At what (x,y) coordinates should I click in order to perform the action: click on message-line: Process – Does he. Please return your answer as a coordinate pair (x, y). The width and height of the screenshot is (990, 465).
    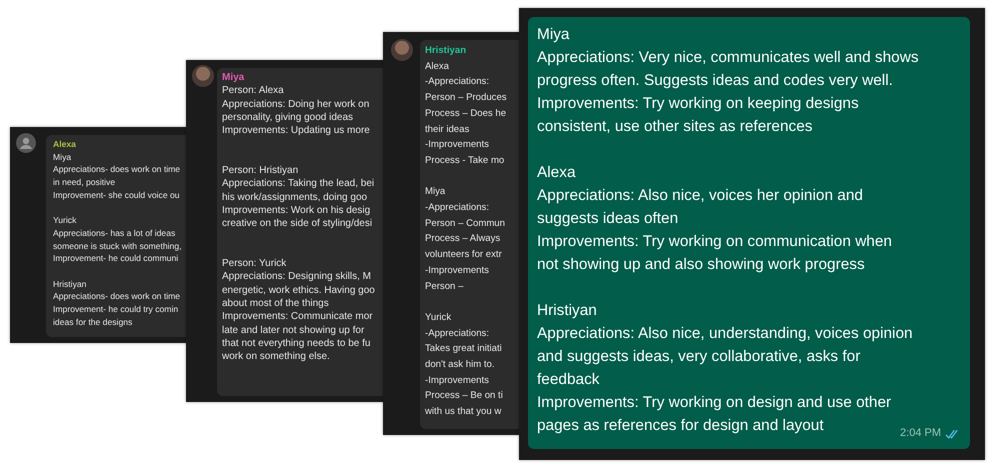
    Looking at the image, I should click on (465, 113).